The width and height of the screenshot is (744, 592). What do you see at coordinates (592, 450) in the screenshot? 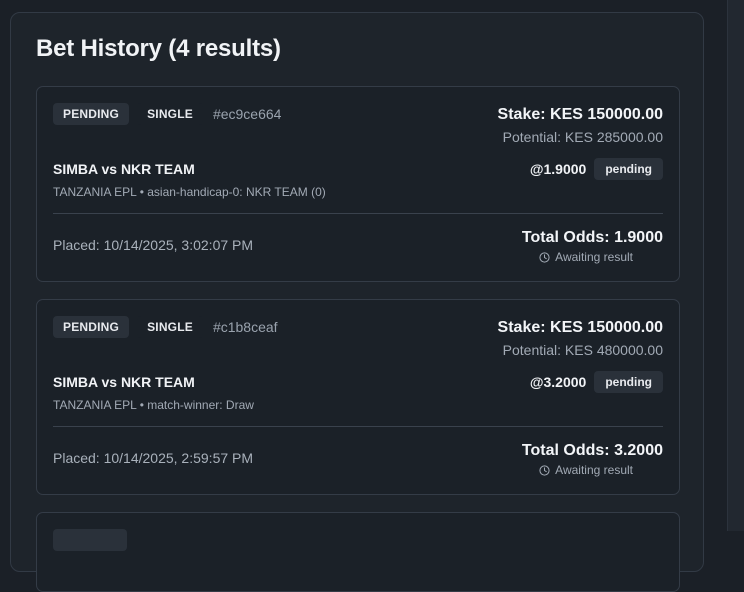
I see `total-odds: Total Odds: 3.2000` at bounding box center [592, 450].